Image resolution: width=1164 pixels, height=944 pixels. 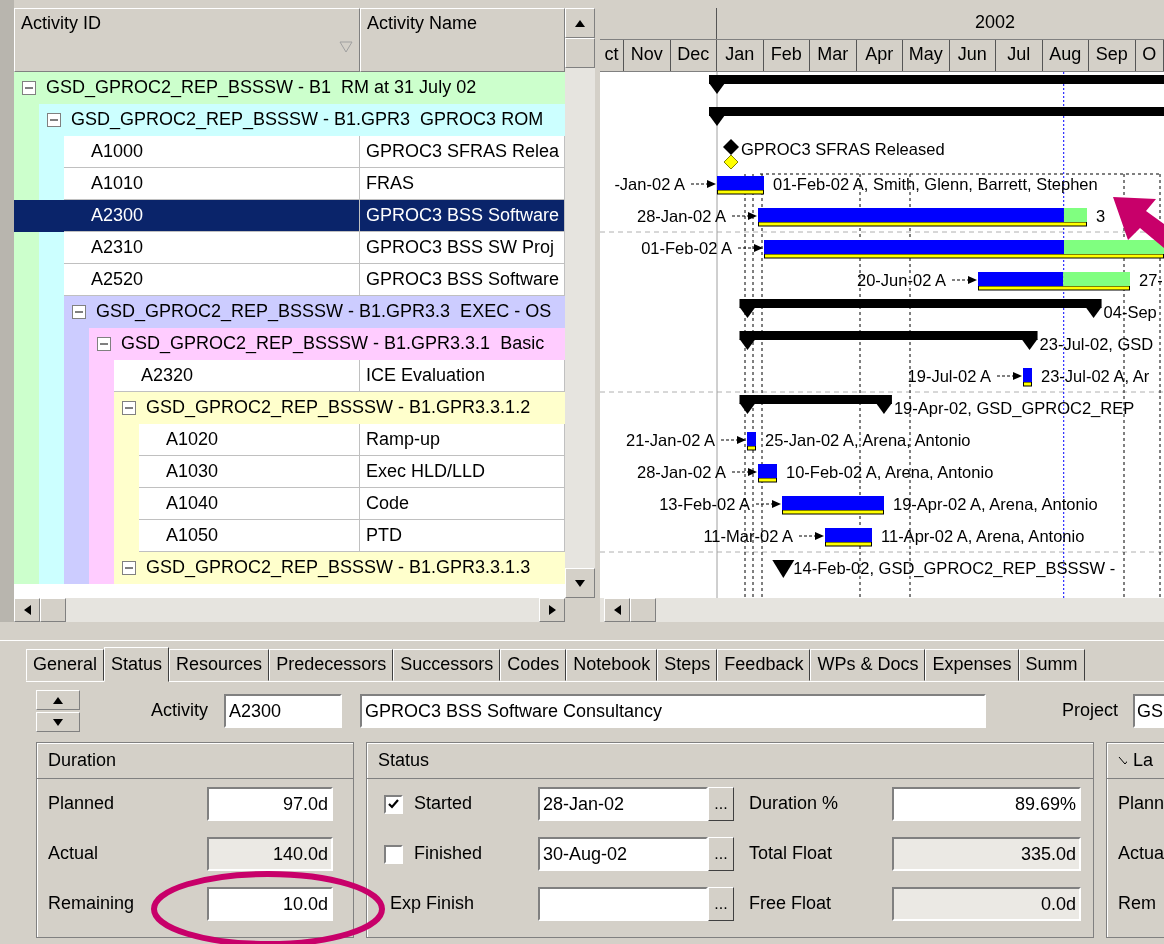 What do you see at coordinates (623, 904) in the screenshot?
I see `date-field` at bounding box center [623, 904].